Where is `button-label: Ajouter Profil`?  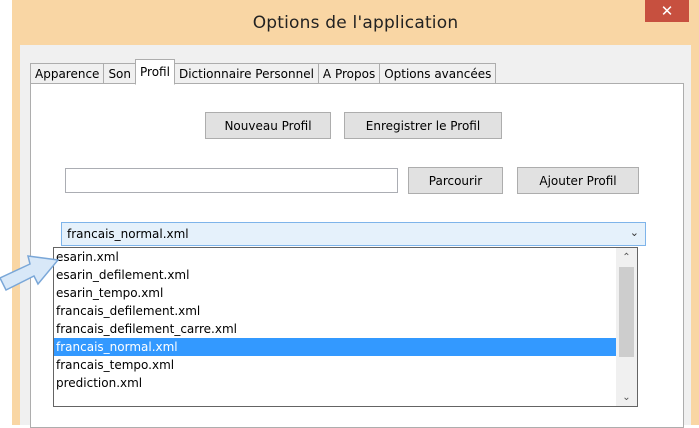 button-label: Ajouter Profil is located at coordinates (578, 180).